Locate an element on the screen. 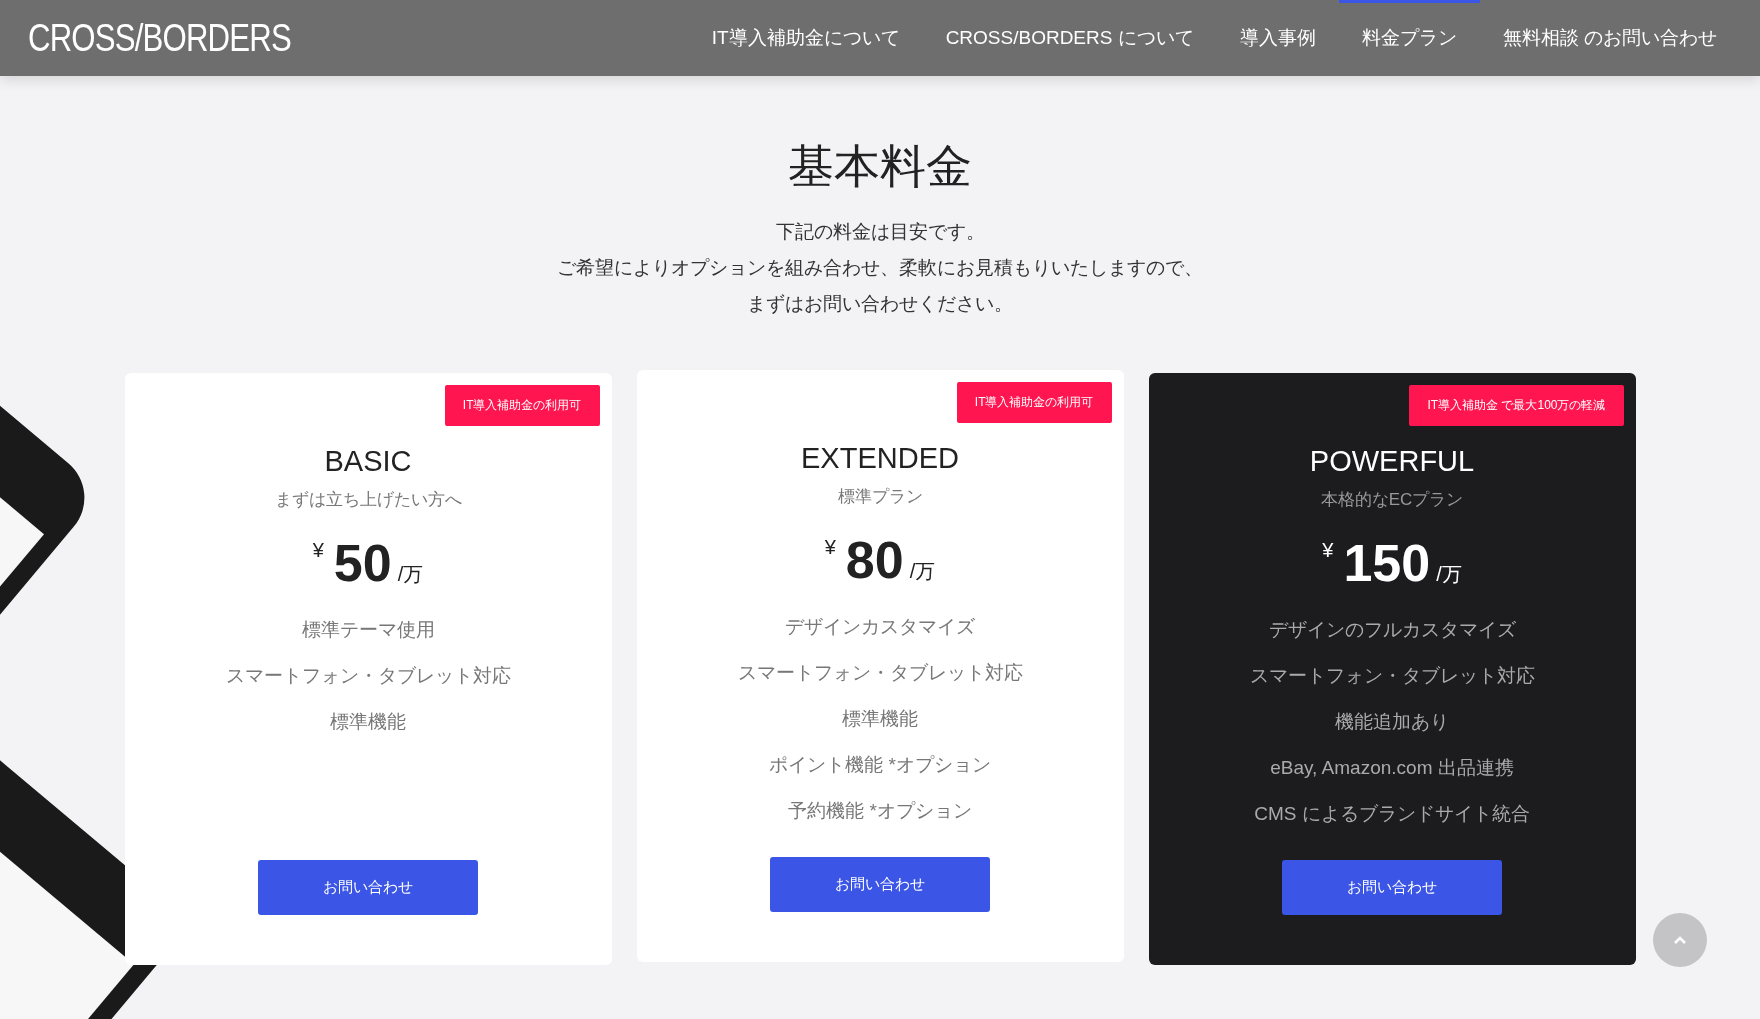 The image size is (1760, 1019). site-logo: CROSS/BORDERS is located at coordinates (159, 38).